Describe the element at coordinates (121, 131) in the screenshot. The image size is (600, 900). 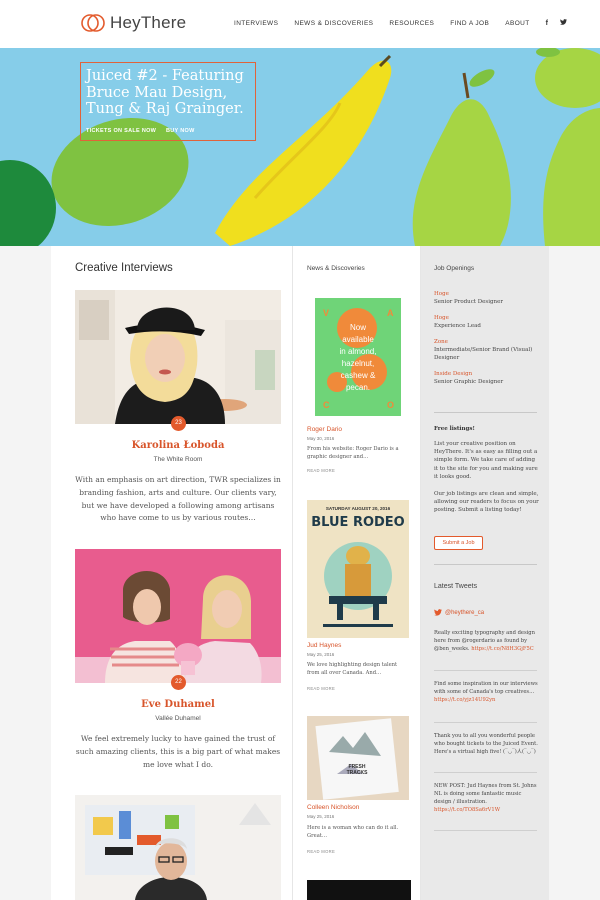
I see `tickets-link: TICKETS ON SALE NOW` at that location.